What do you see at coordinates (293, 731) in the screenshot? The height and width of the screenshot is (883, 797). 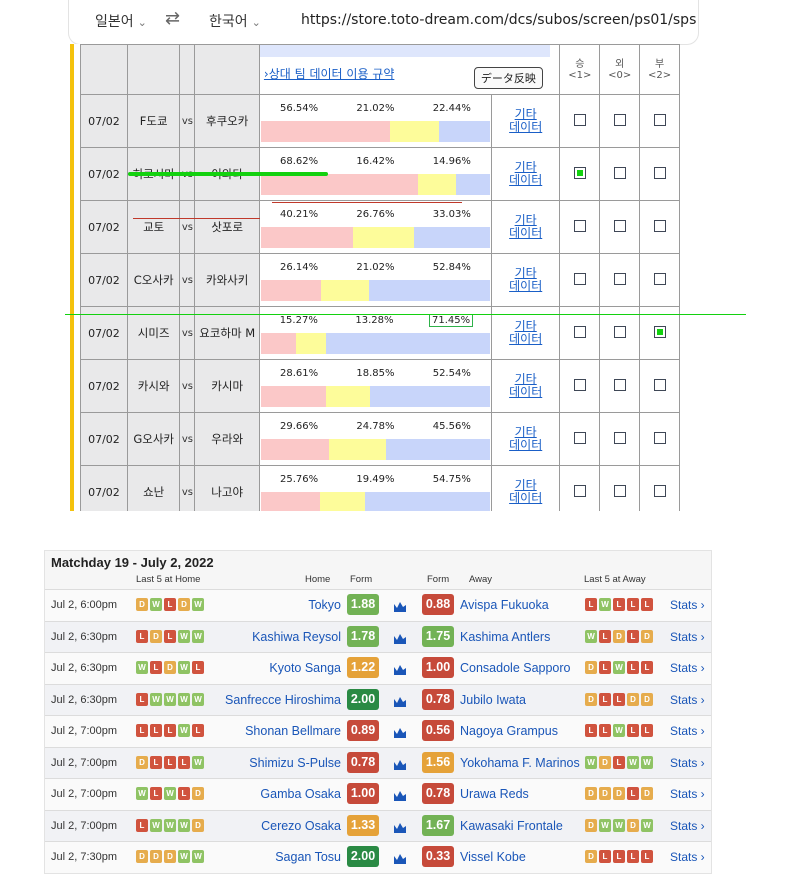 I see `home-team-link: Shonan Bellmare` at bounding box center [293, 731].